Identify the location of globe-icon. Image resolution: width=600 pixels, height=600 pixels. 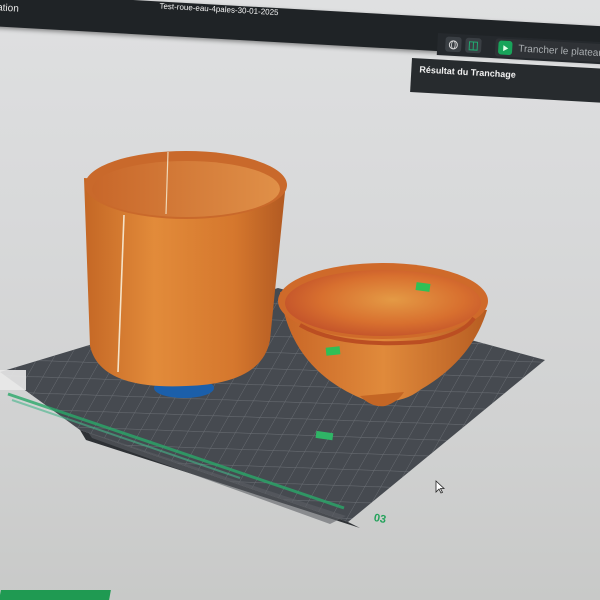
(453, 44).